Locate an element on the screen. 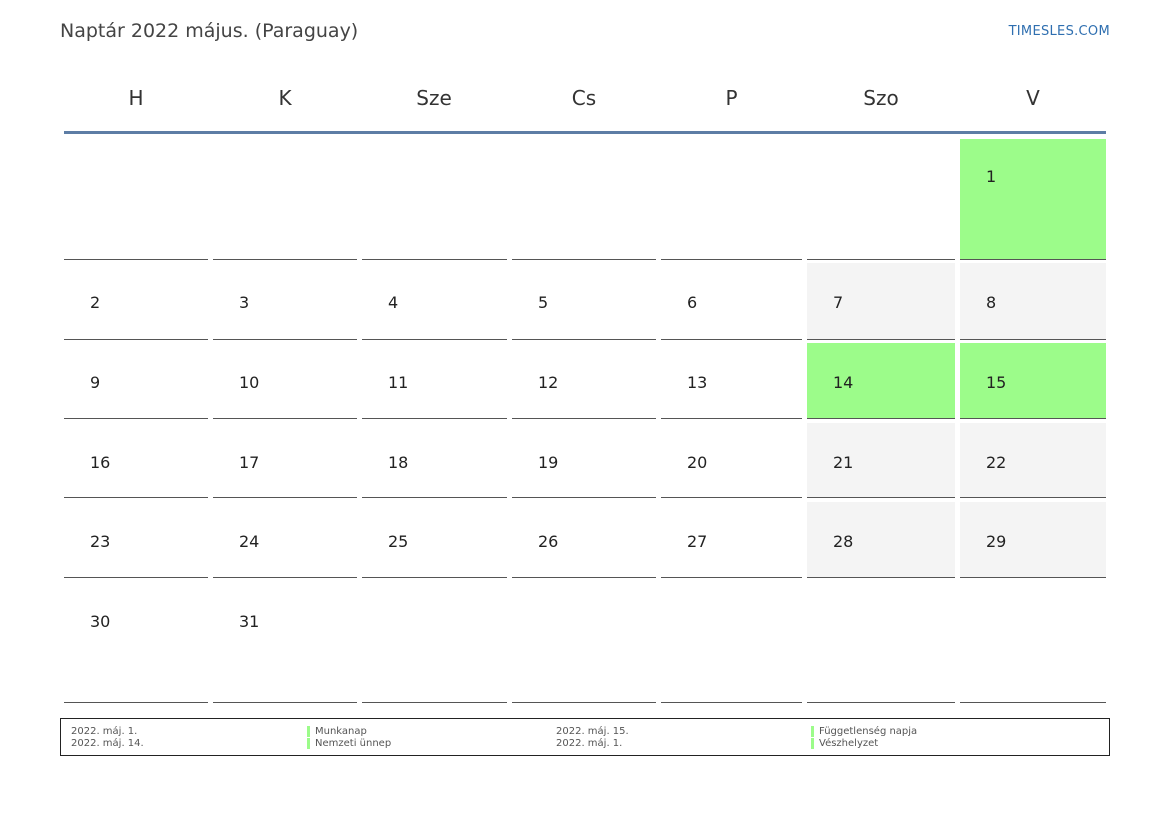 The image size is (1169, 827). day-number: 5 is located at coordinates (543, 302).